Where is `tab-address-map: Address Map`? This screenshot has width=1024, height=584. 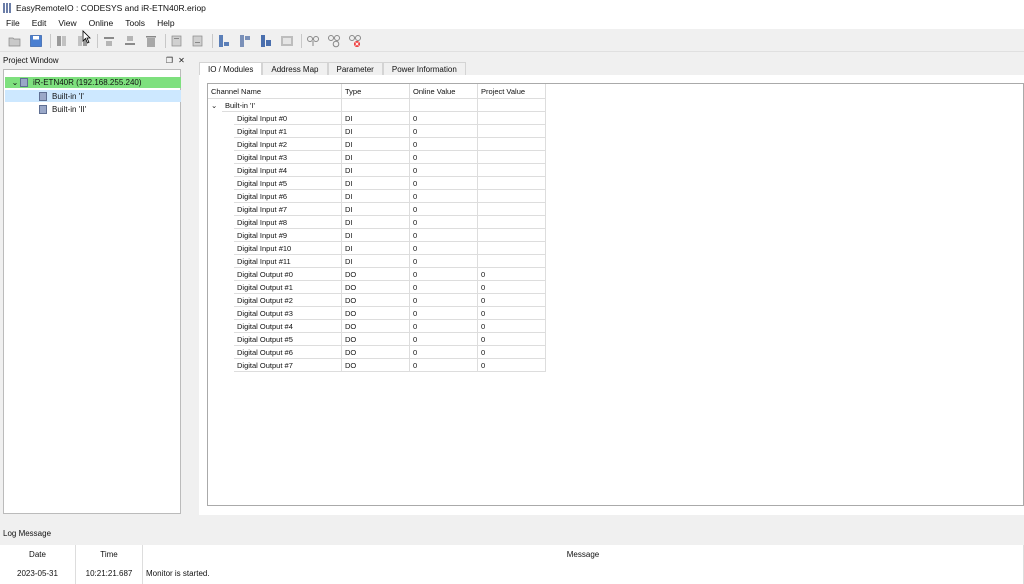 tab-address-map: Address Map is located at coordinates (295, 68).